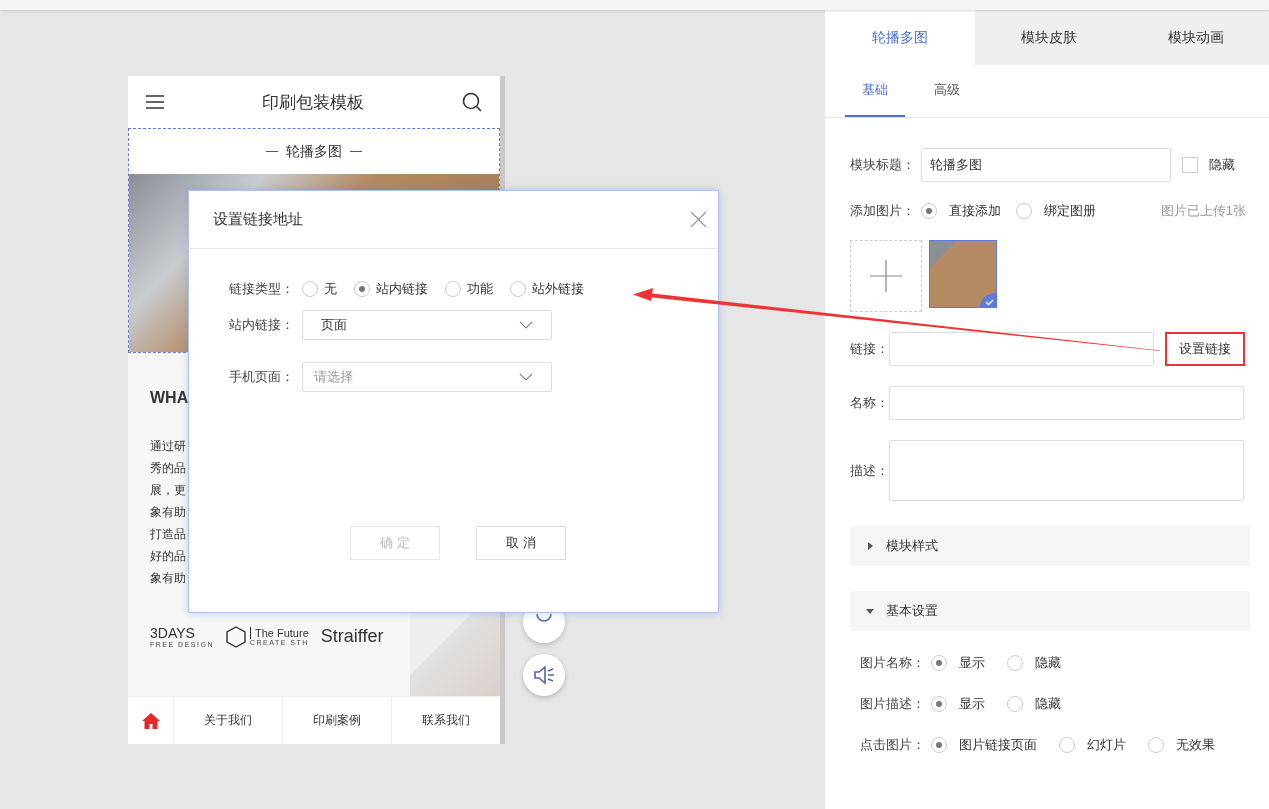  I want to click on field-label: 链接：, so click(869, 349).